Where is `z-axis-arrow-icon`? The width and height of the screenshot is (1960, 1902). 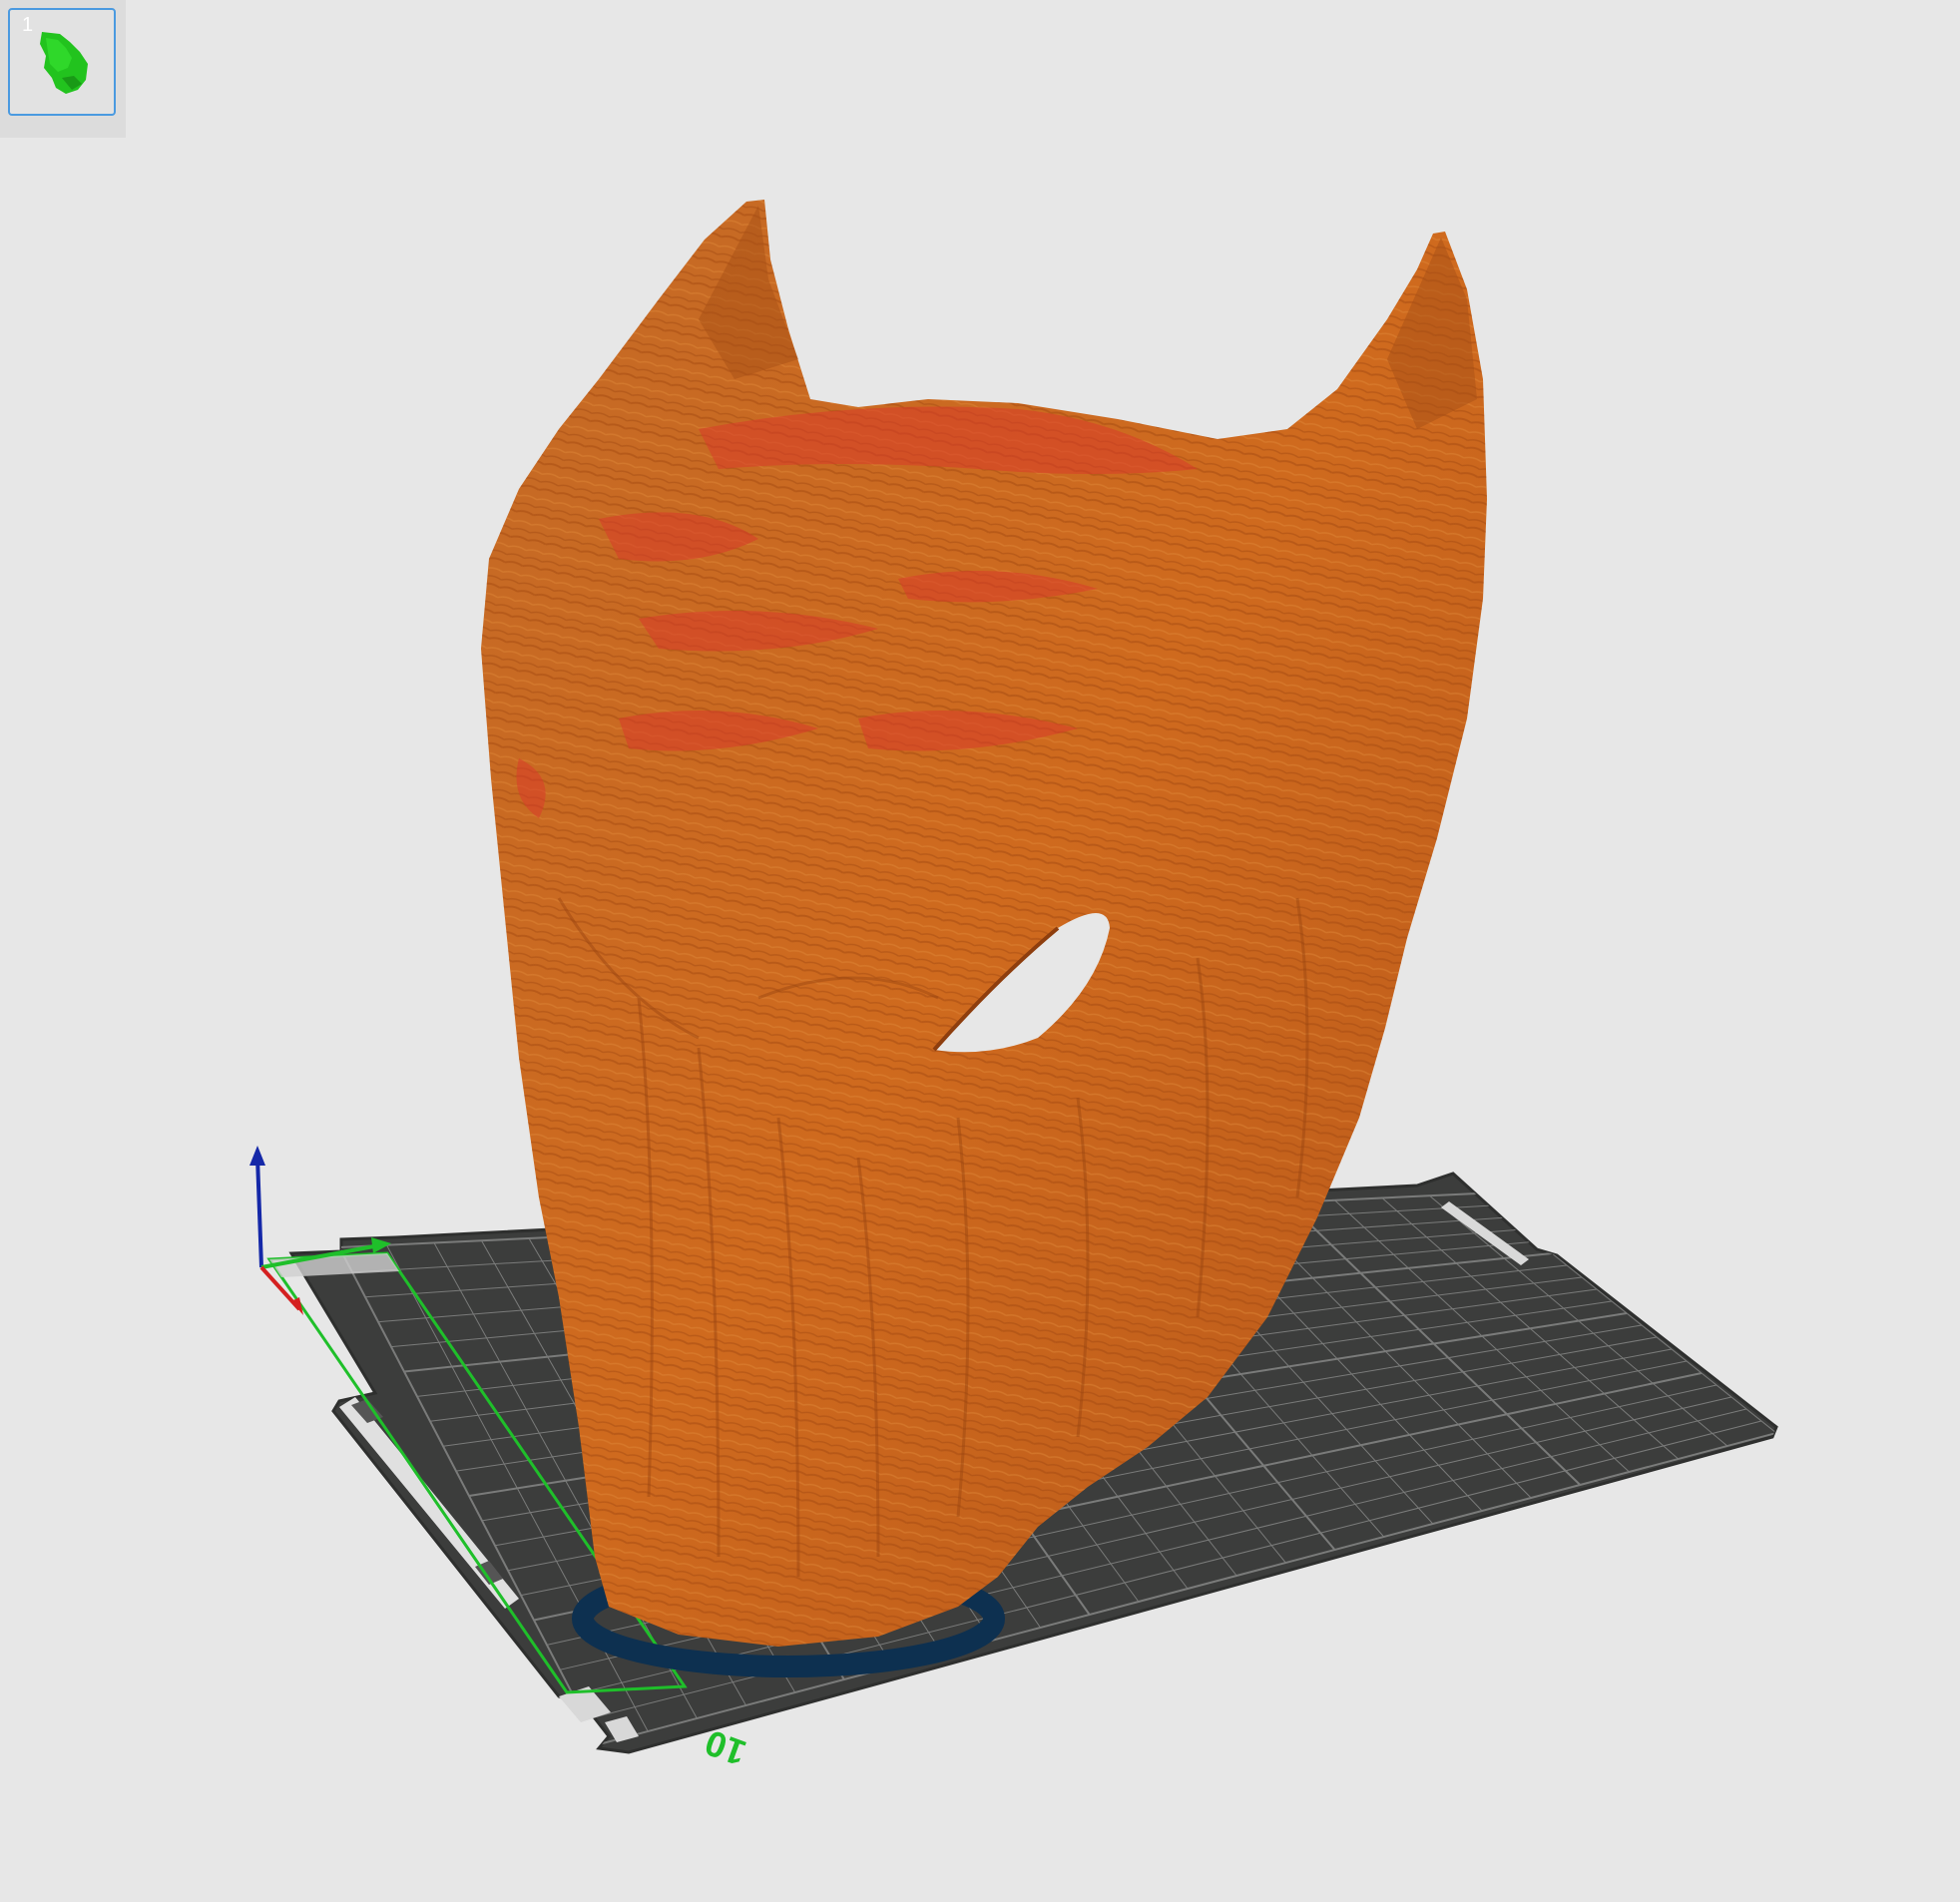
z-axis-arrow-icon is located at coordinates (257, 1156).